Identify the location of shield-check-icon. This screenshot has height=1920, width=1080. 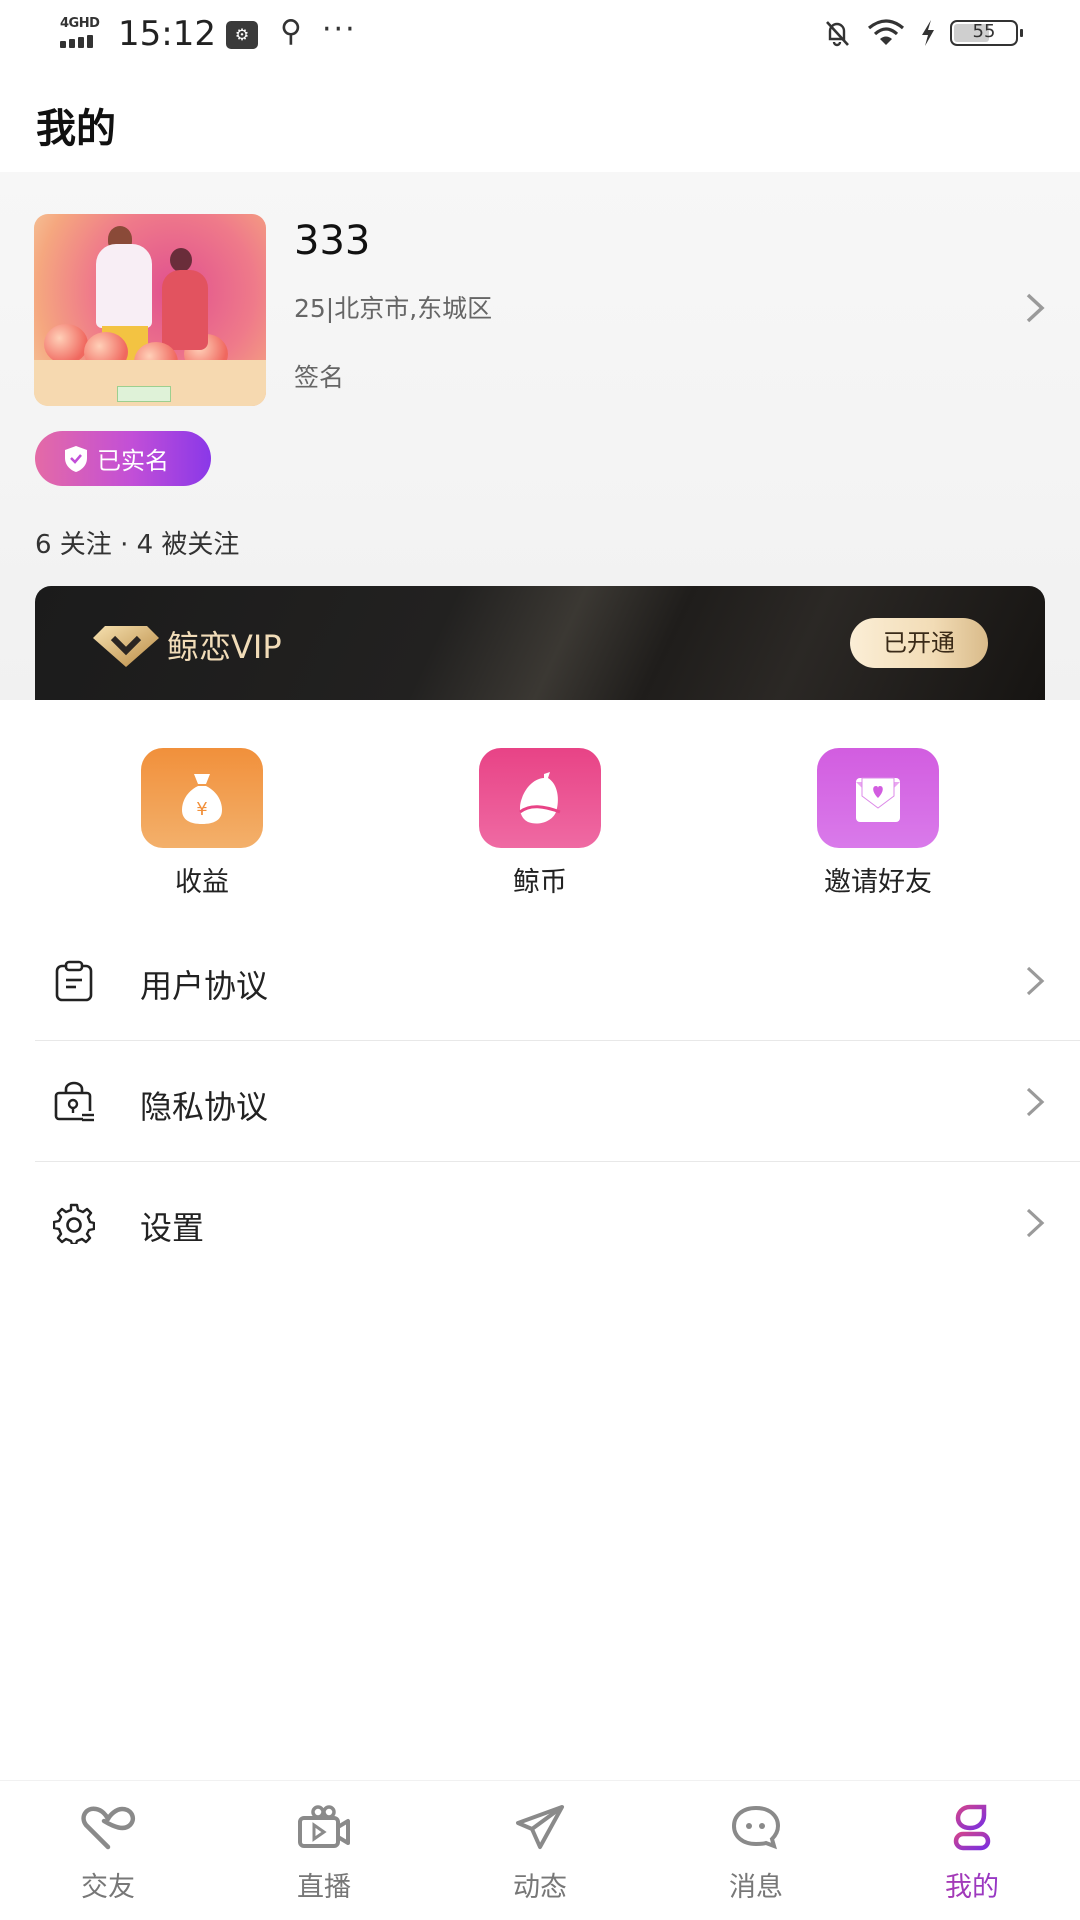
(76, 458).